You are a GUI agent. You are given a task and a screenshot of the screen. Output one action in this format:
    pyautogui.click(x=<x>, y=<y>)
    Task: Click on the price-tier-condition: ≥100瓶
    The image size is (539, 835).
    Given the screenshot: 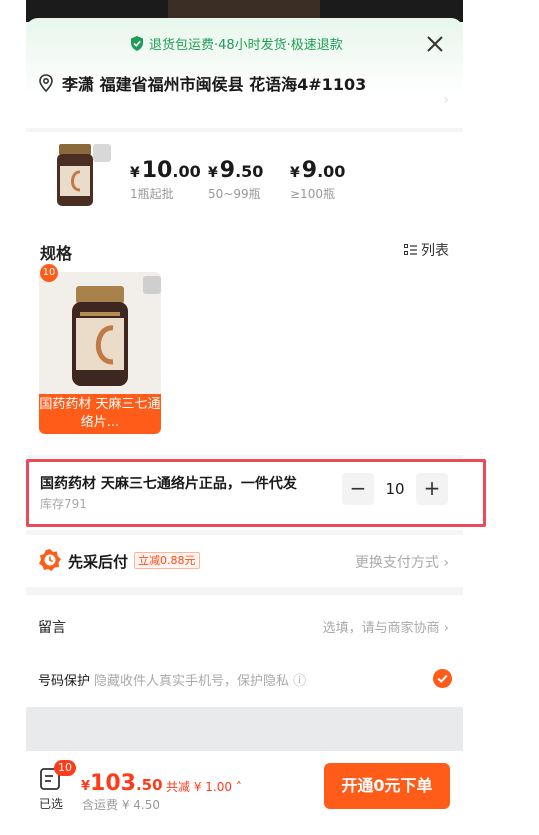 What is the action you would take?
    pyautogui.click(x=312, y=194)
    